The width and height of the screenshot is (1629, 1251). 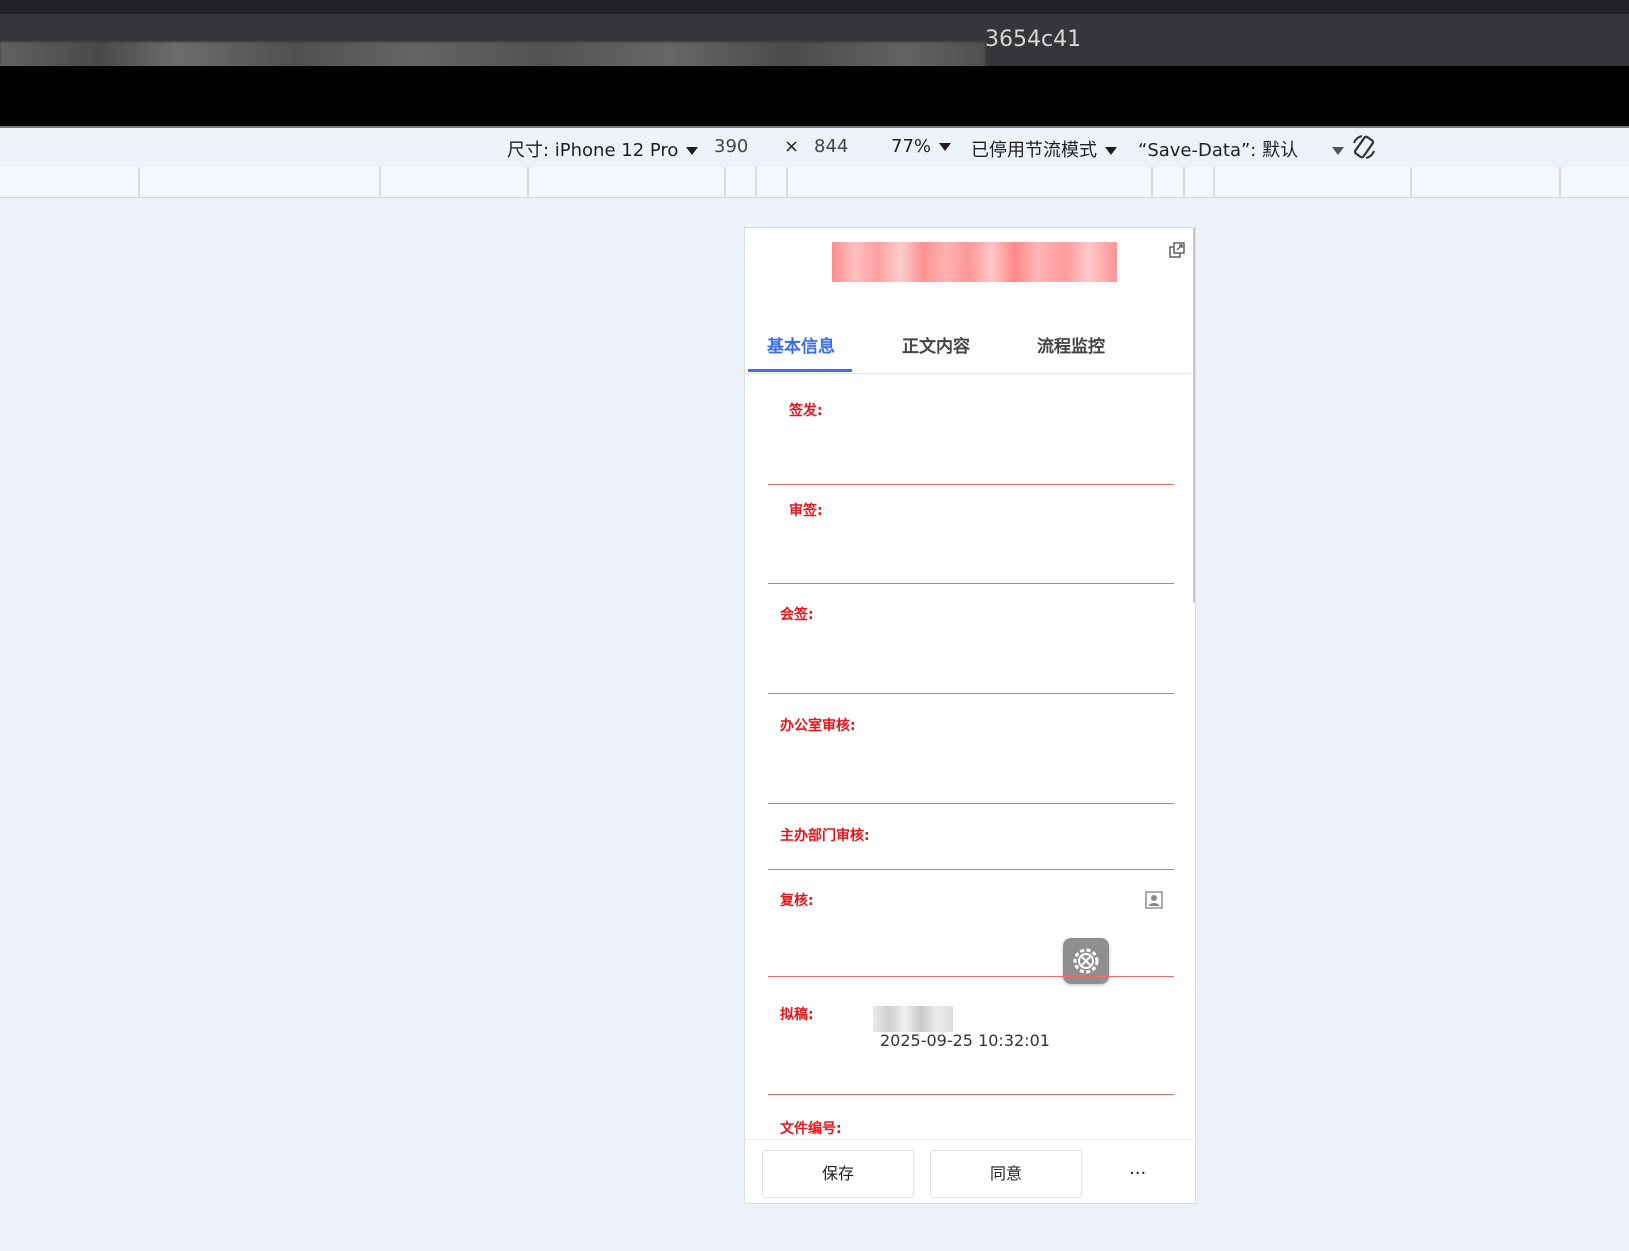 What do you see at coordinates (814, 41) in the screenshot?
I see `address-bar` at bounding box center [814, 41].